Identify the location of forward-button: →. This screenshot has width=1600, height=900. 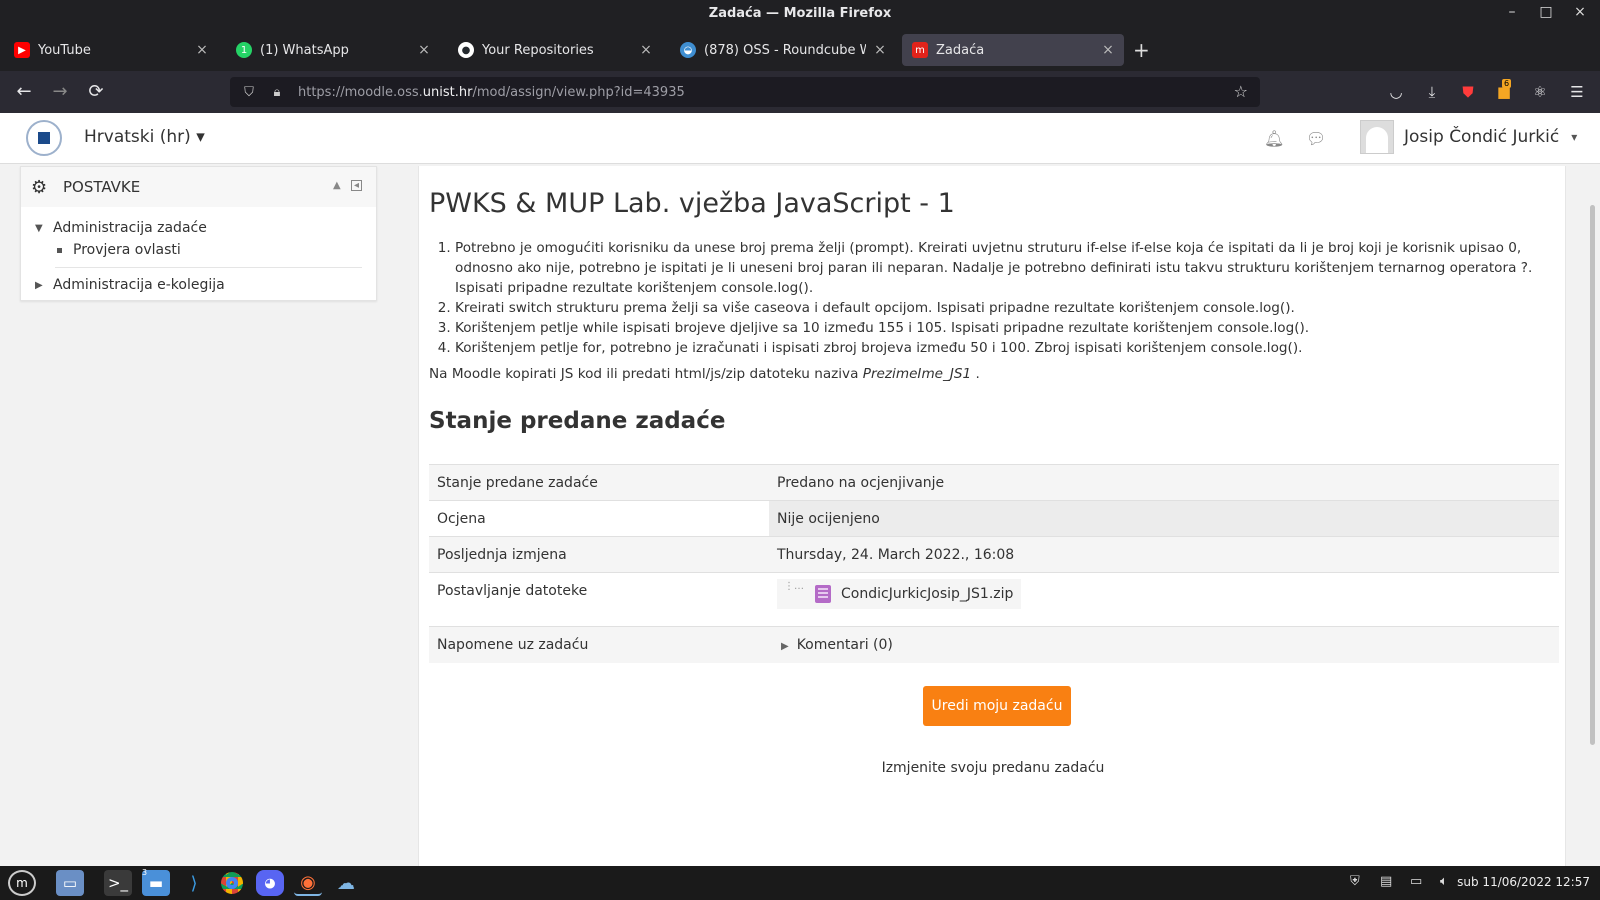
(60, 92).